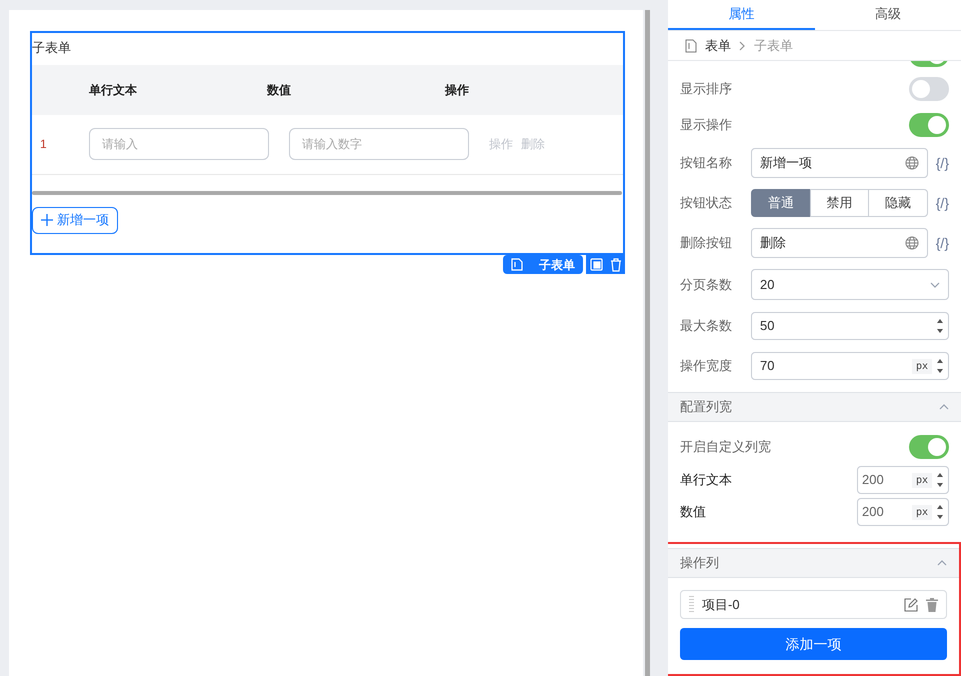 This screenshot has width=961, height=676. Describe the element at coordinates (706, 407) in the screenshot. I see `section-title: 配置列宽` at that location.